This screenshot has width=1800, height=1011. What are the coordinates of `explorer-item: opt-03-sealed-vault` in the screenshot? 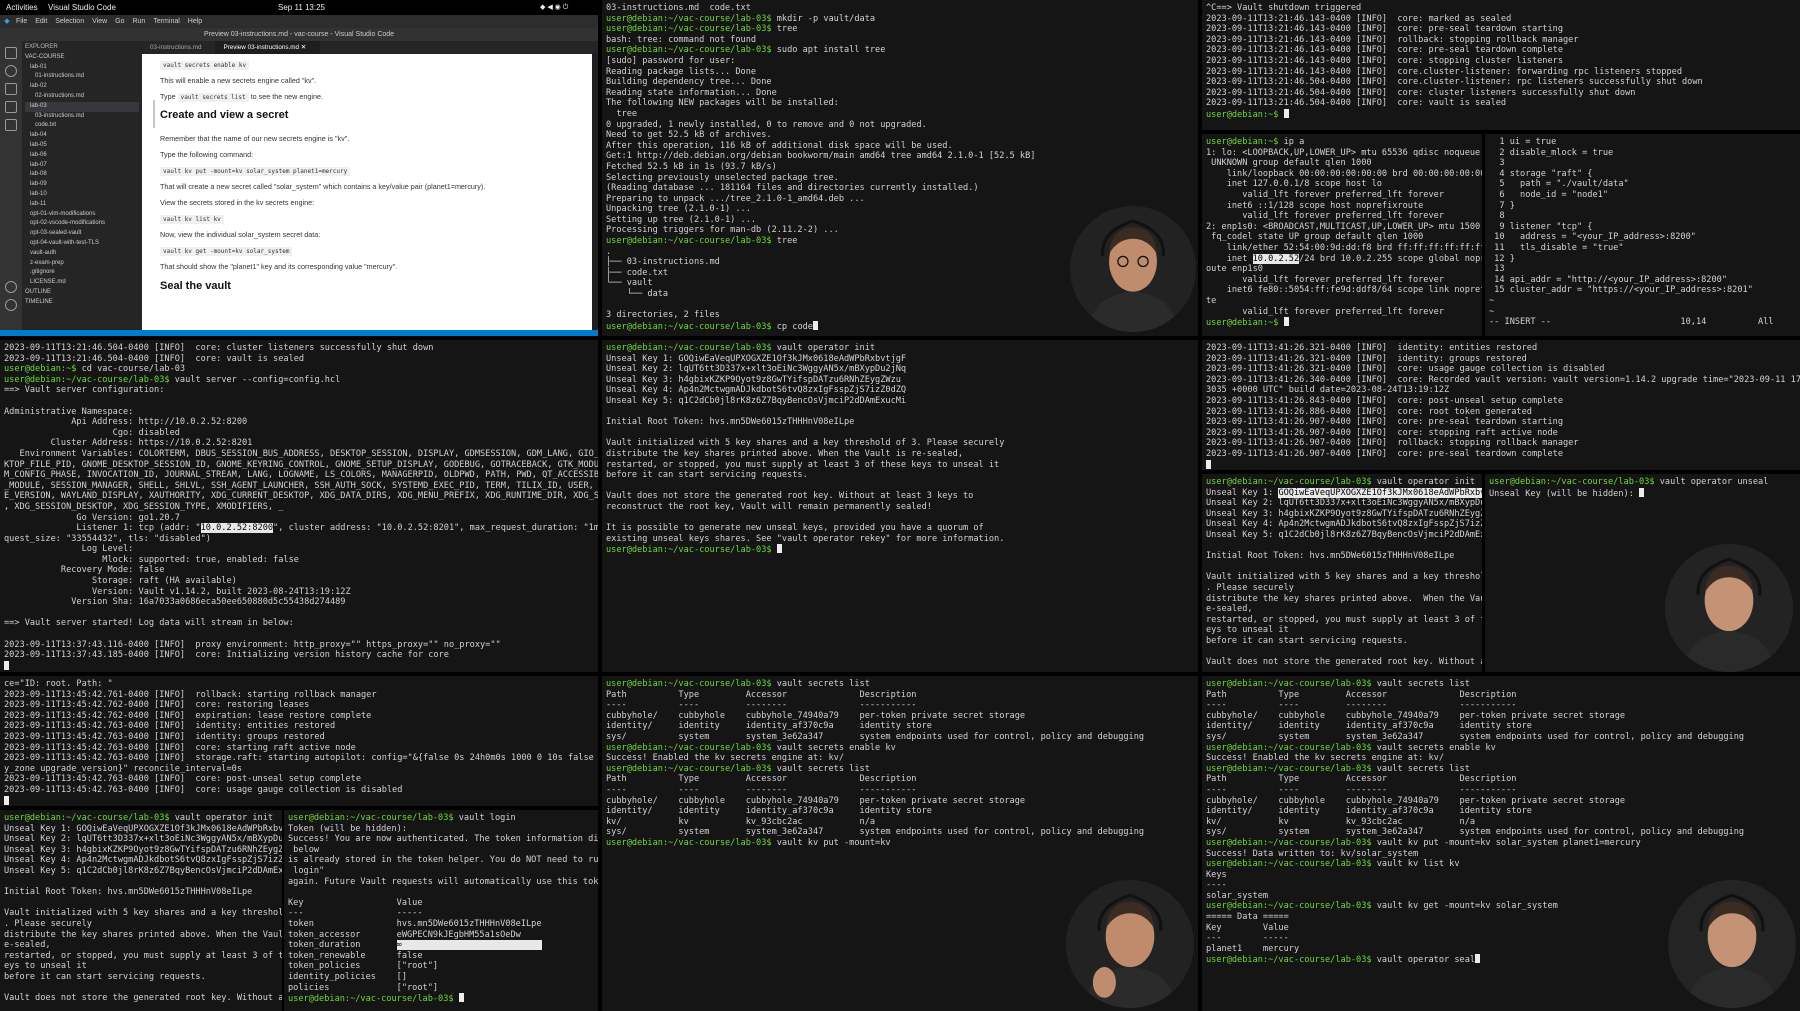 It's located at (82, 234).